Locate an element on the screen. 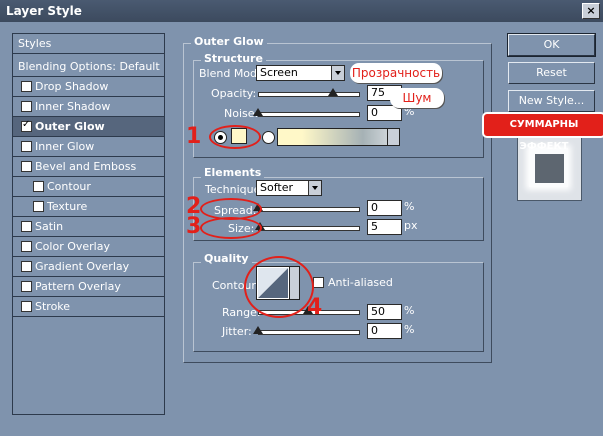 The width and height of the screenshot is (603, 436). sidebar-item-stroke: Stroke is located at coordinates (88, 307).